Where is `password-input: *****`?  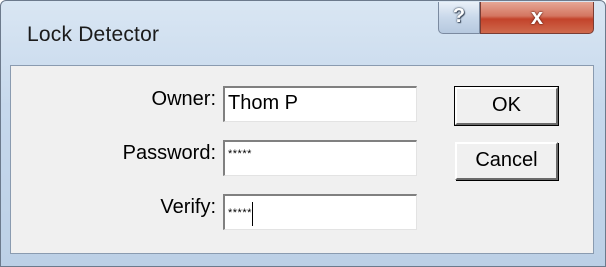 password-input: ***** is located at coordinates (320, 158).